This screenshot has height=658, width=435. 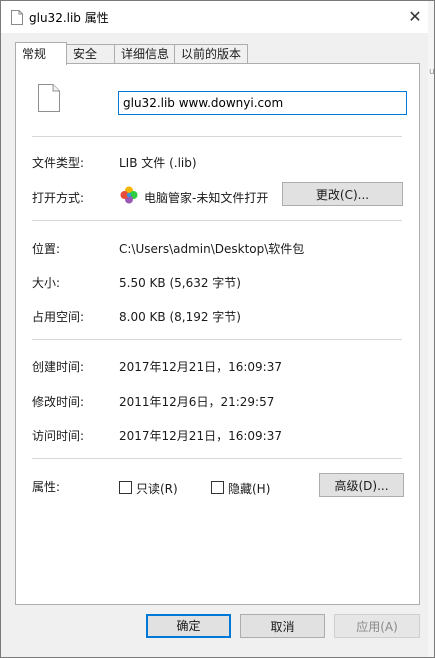 I want to click on close-icon: ✕, so click(x=415, y=16).